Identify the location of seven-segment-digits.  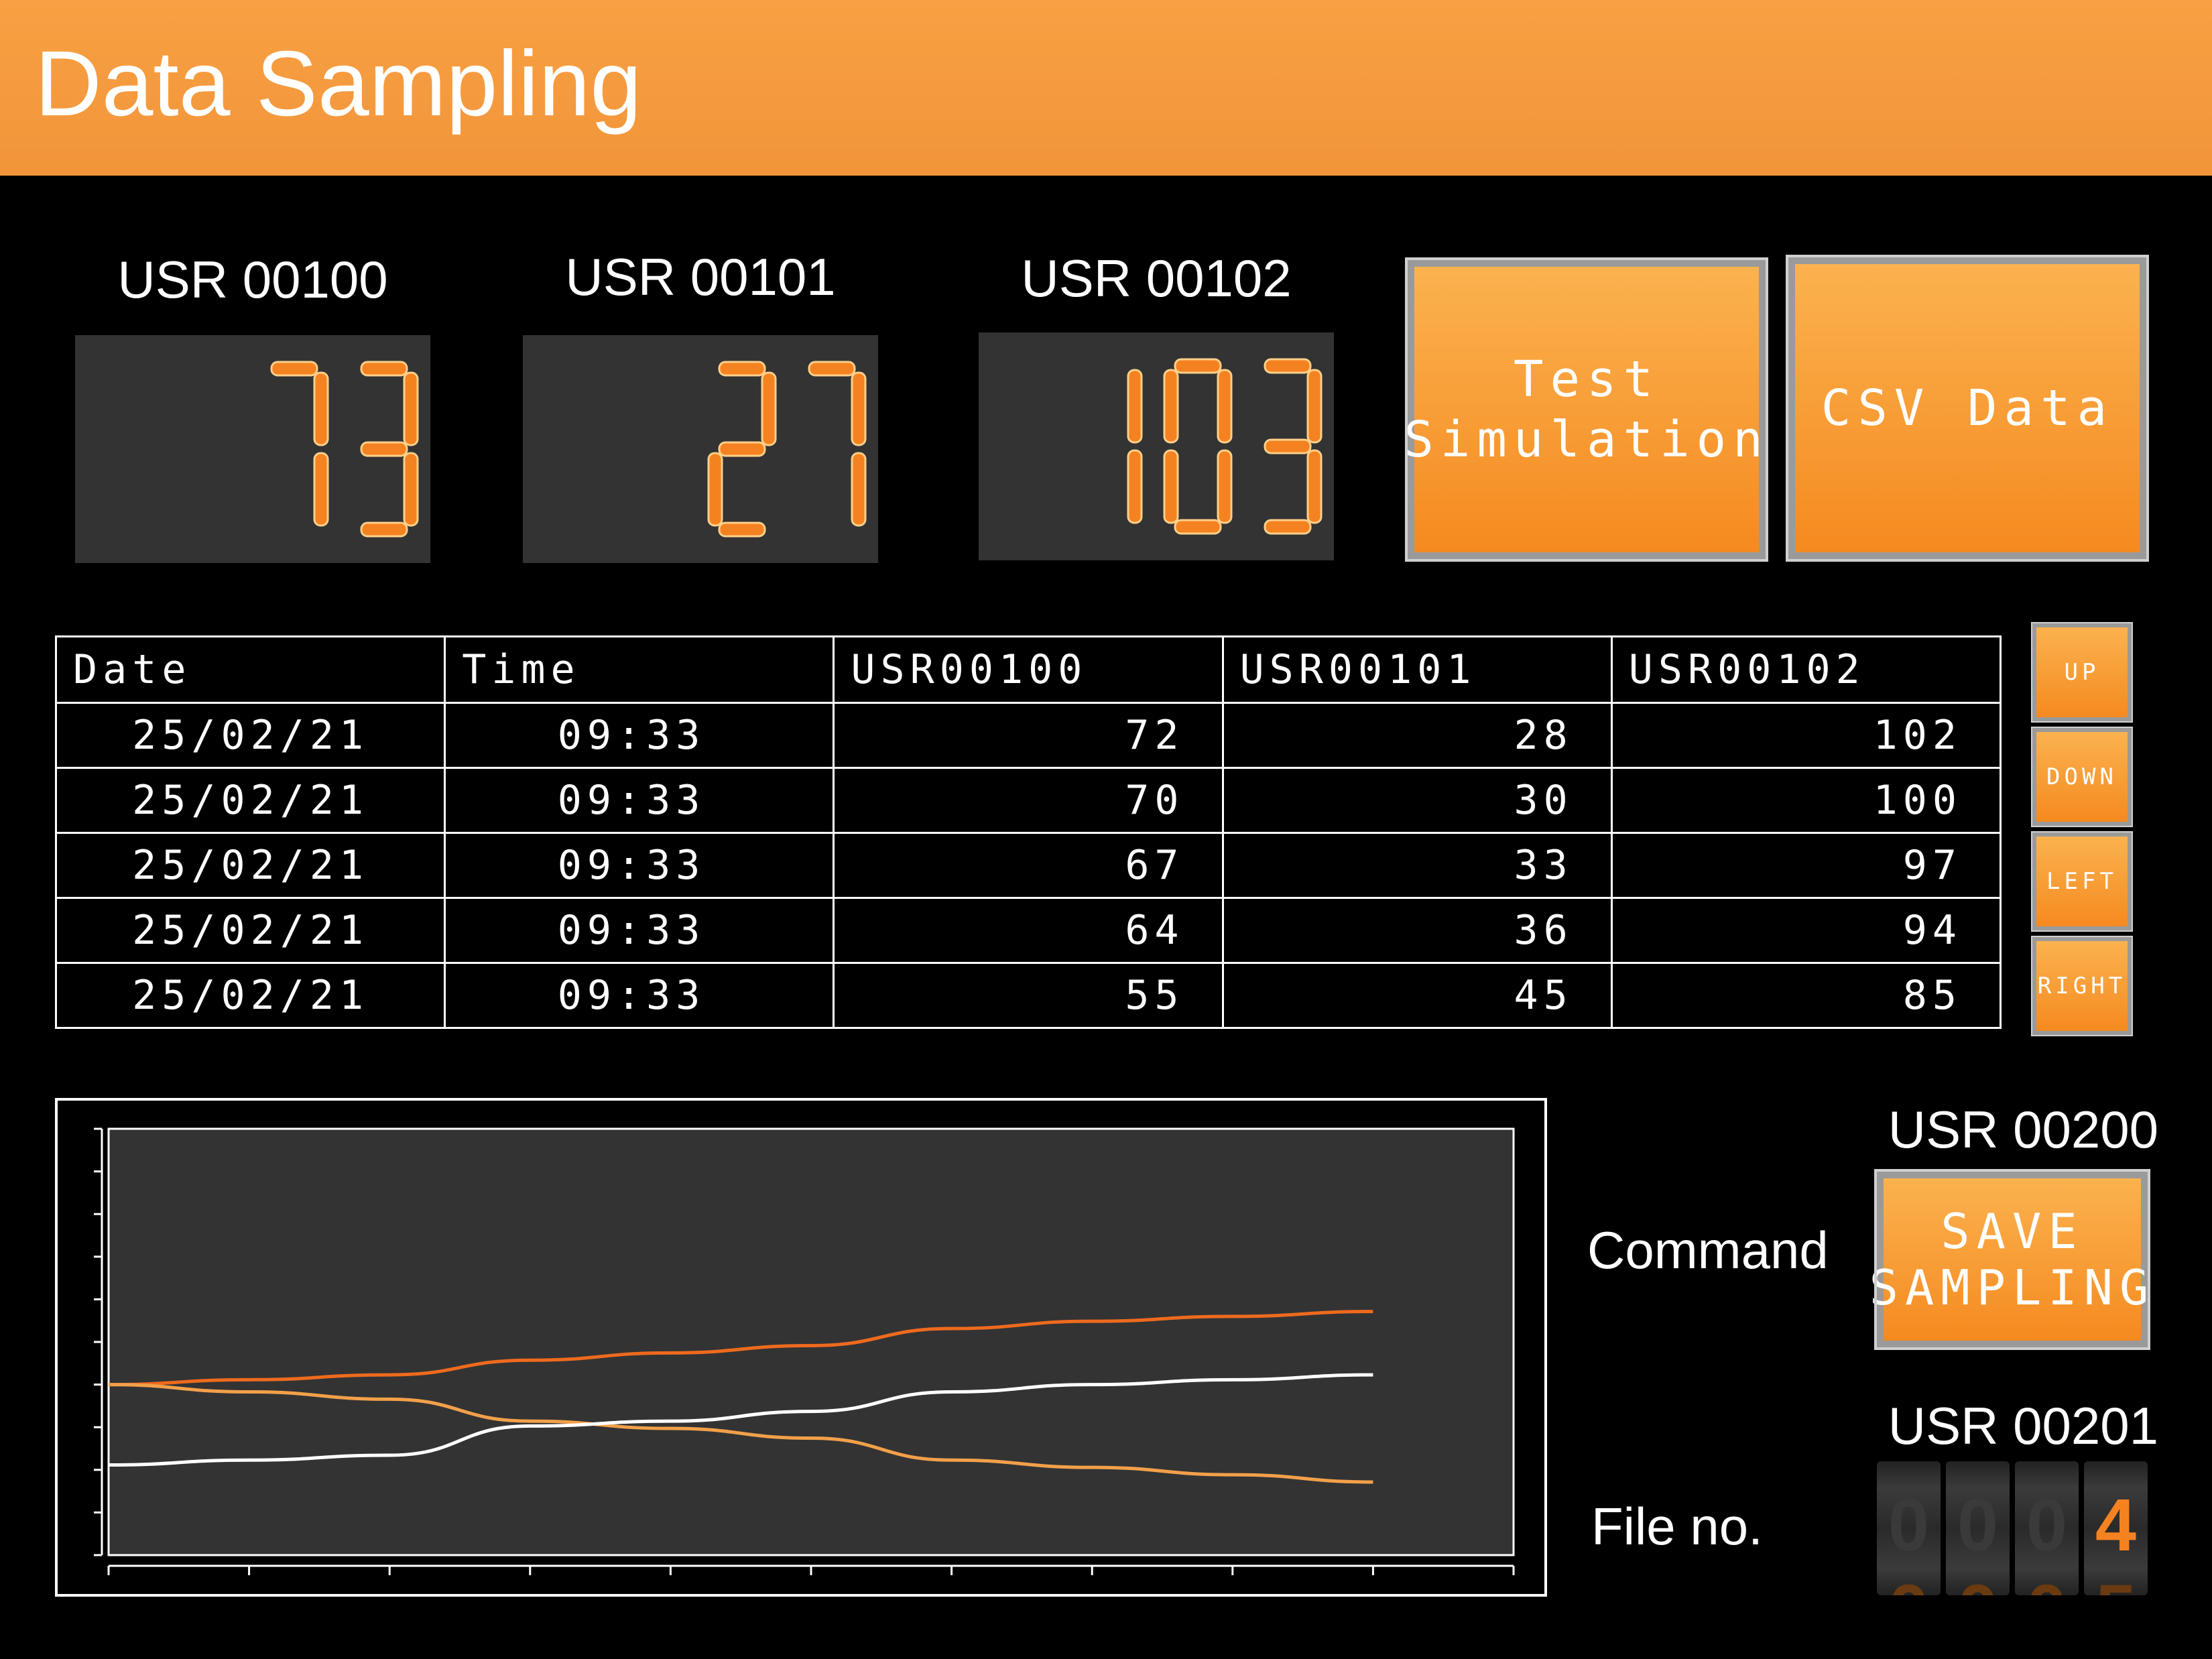
(344, 449).